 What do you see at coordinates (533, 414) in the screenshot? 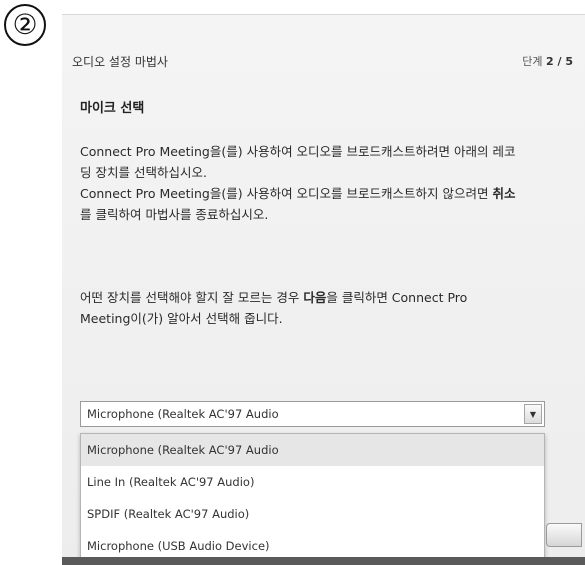
I see `chevron-down-icon: ▼` at bounding box center [533, 414].